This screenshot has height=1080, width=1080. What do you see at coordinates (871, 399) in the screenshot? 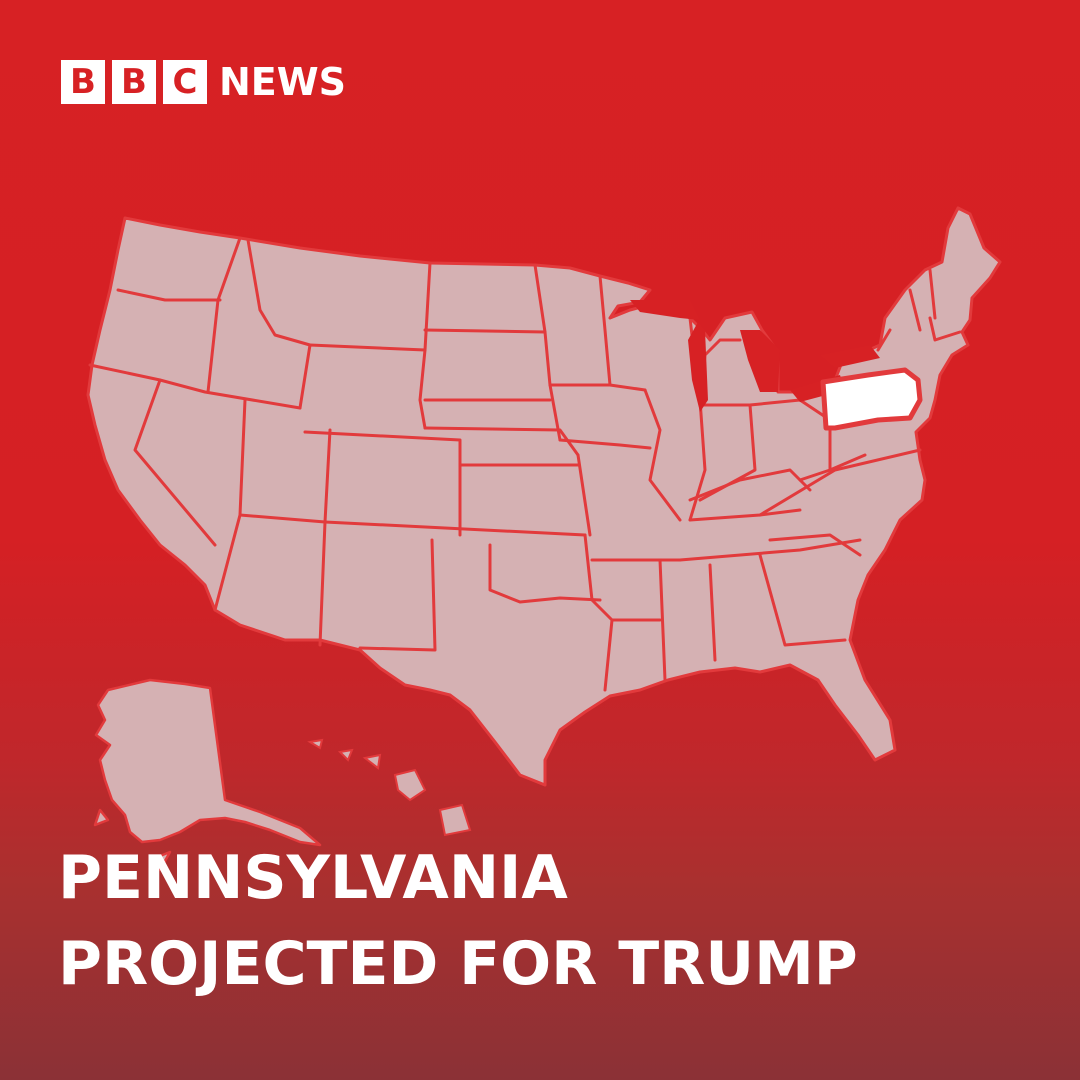
I see `pennsylvania-state` at bounding box center [871, 399].